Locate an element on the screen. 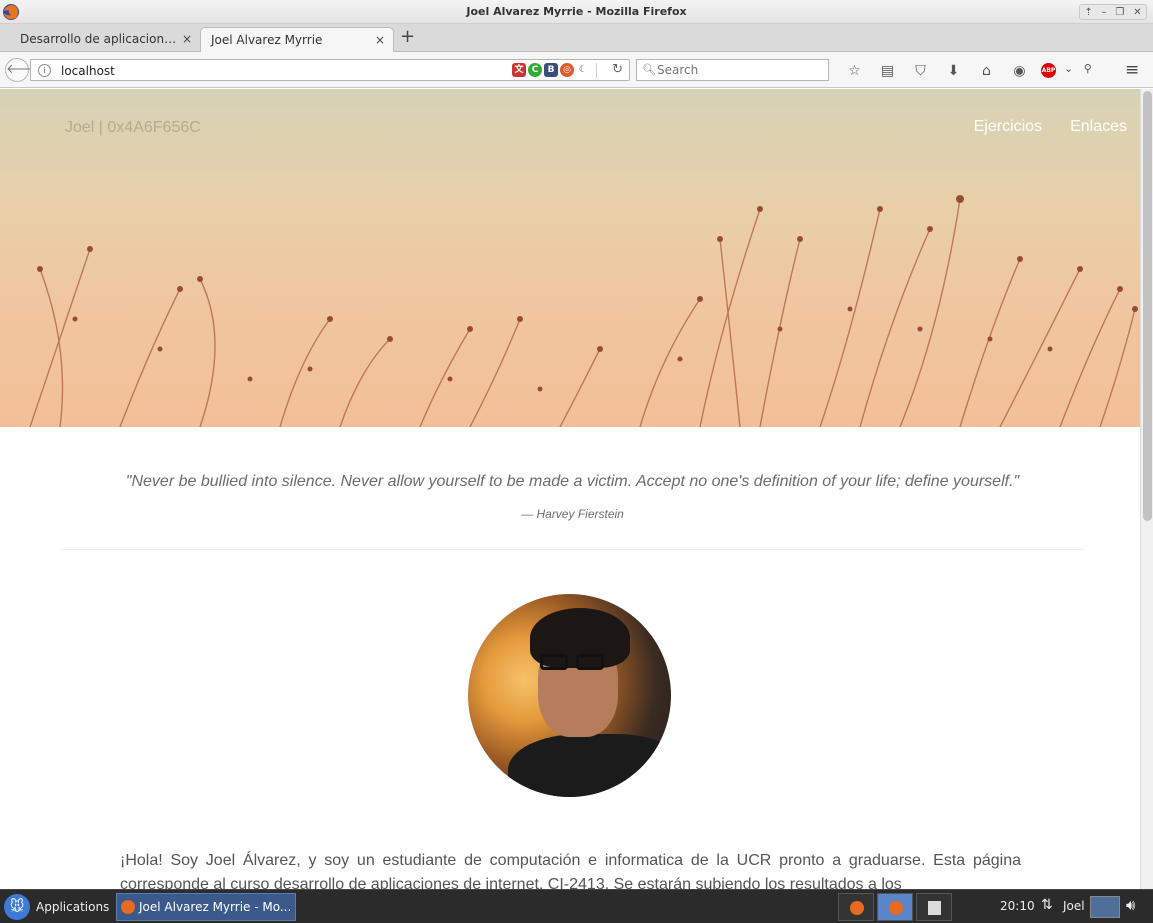  tab-desarrollo: Desarrollo de aplicacion… × is located at coordinates (100, 39).